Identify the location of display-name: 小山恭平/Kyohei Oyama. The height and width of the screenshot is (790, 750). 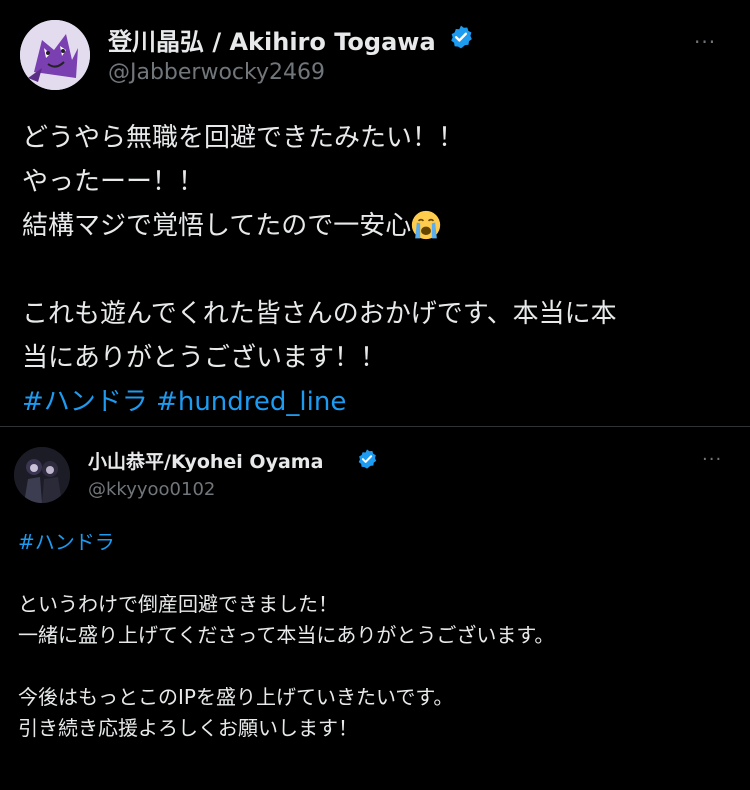
(205, 460).